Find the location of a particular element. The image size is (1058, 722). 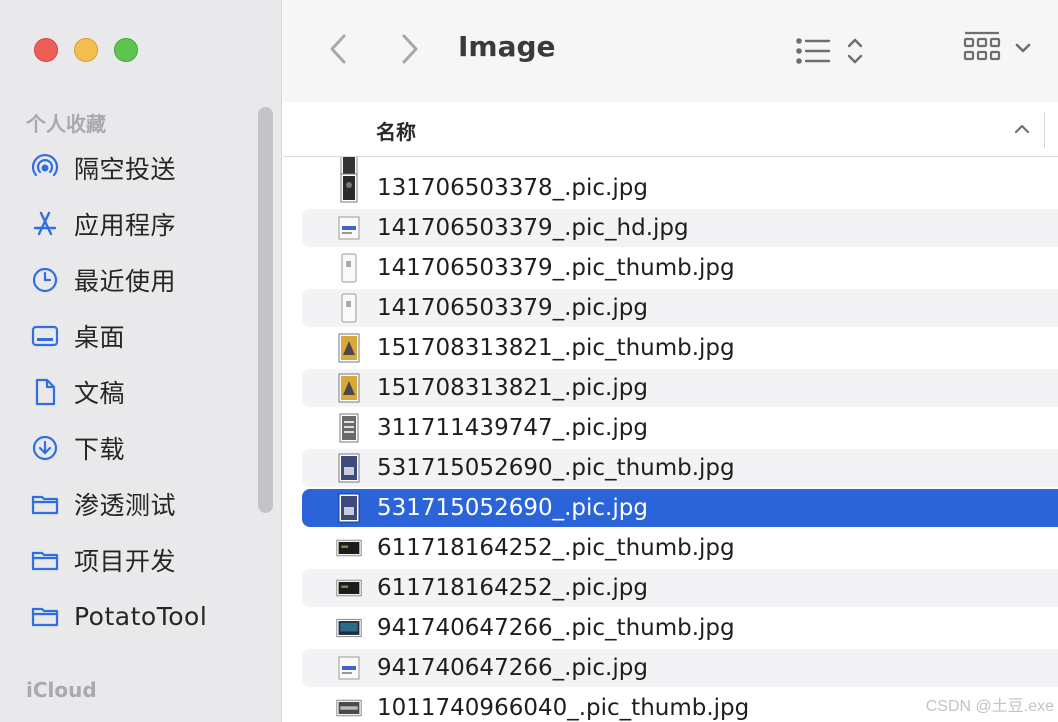

forward-button is located at coordinates (410, 49).